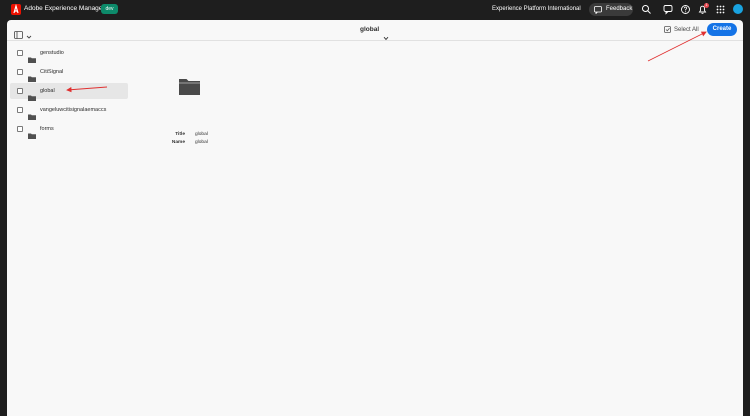  What do you see at coordinates (536, 9) in the screenshot?
I see `org-switcher: Experience Platform International` at bounding box center [536, 9].